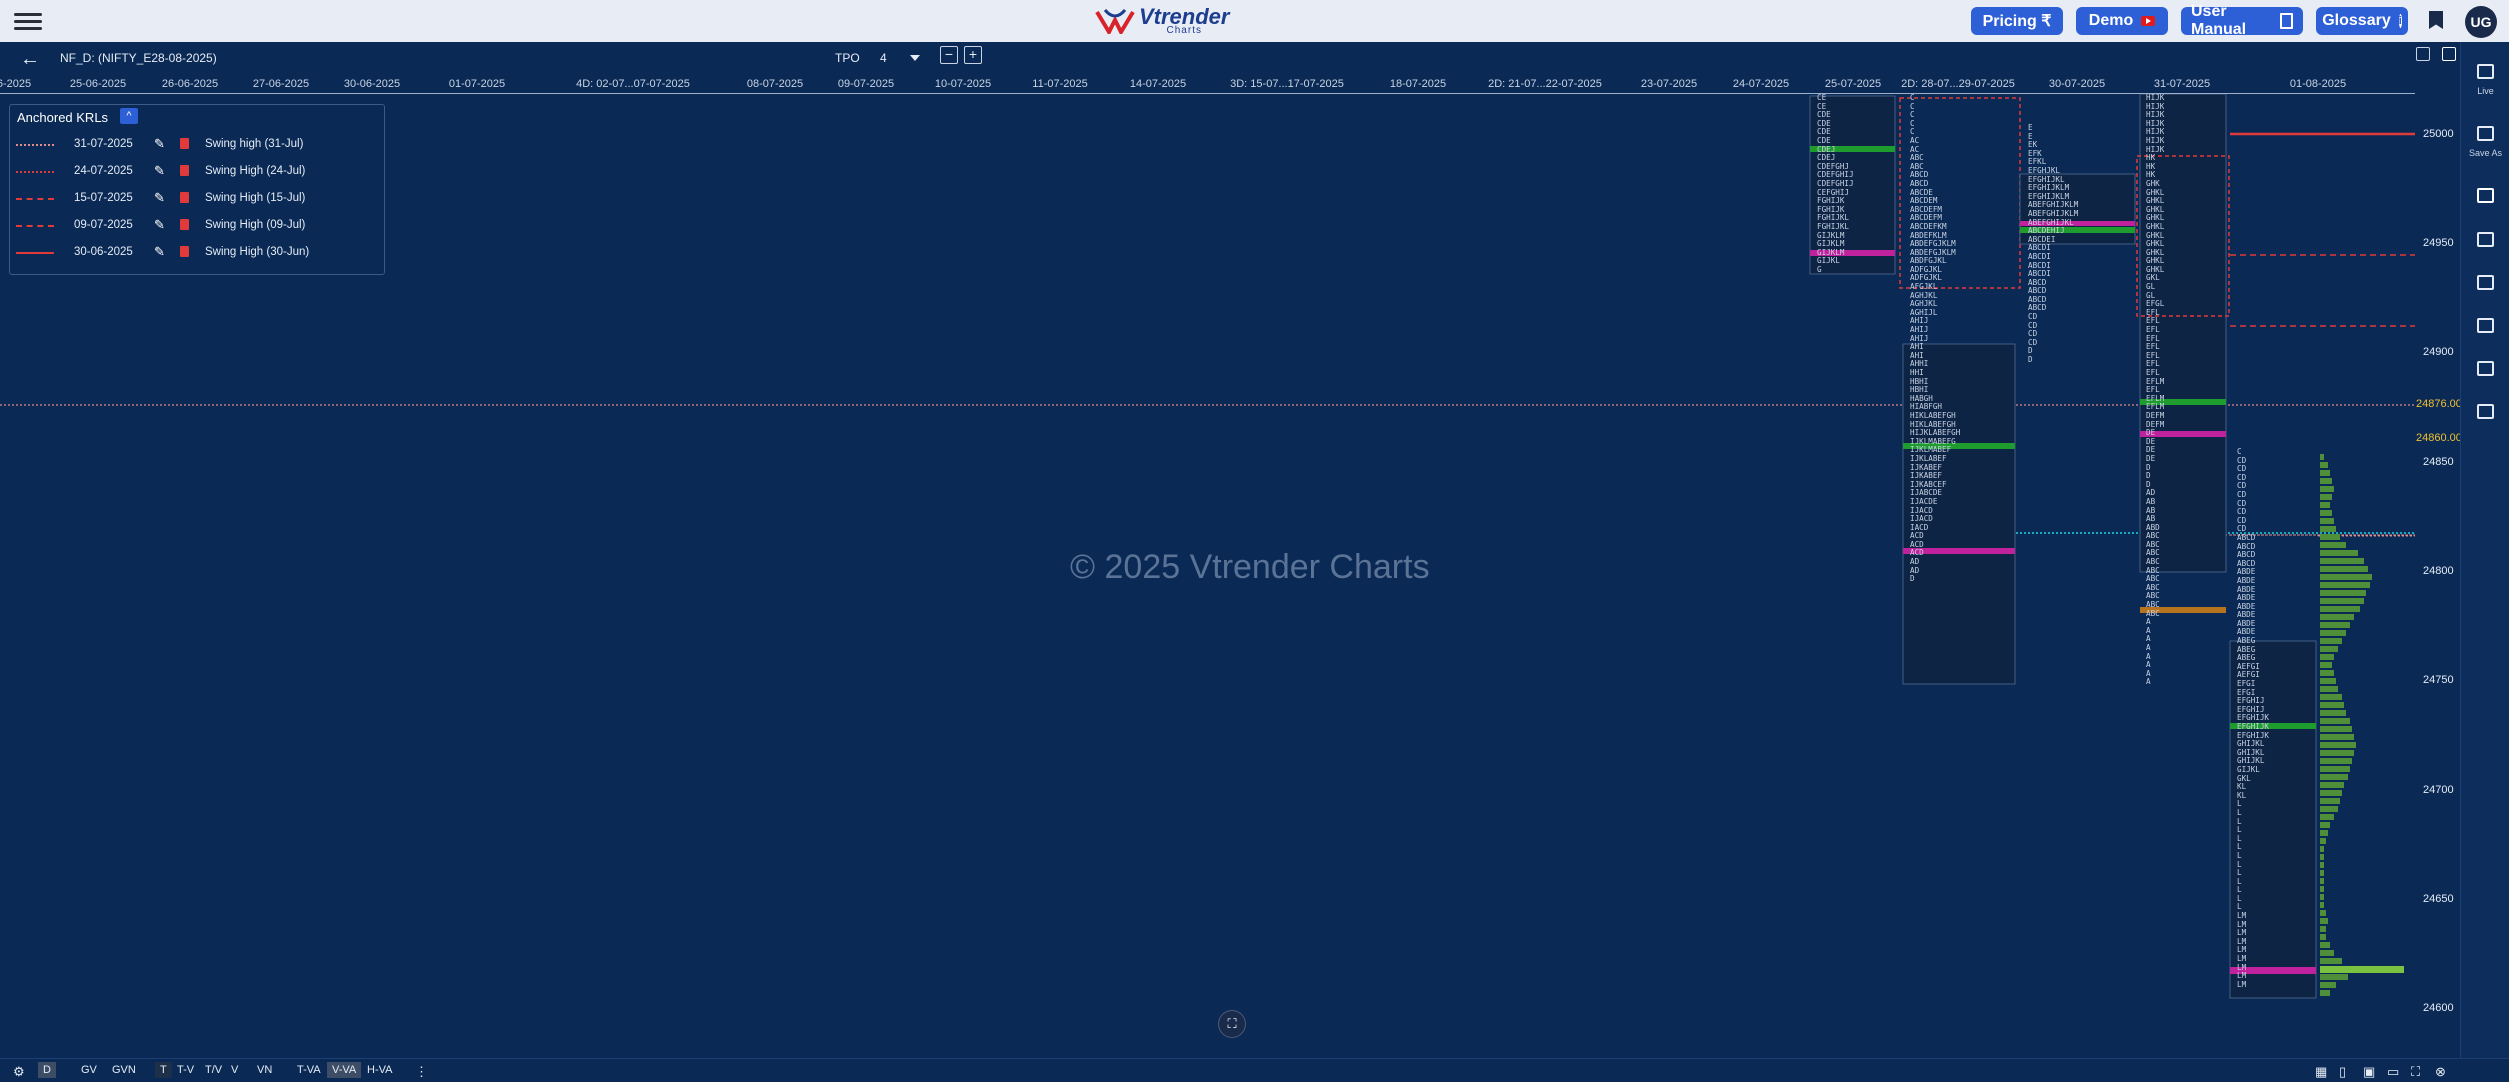 This screenshot has width=2509, height=1082. Describe the element at coordinates (2400, 21) in the screenshot. I see `info-icon: i` at that location.